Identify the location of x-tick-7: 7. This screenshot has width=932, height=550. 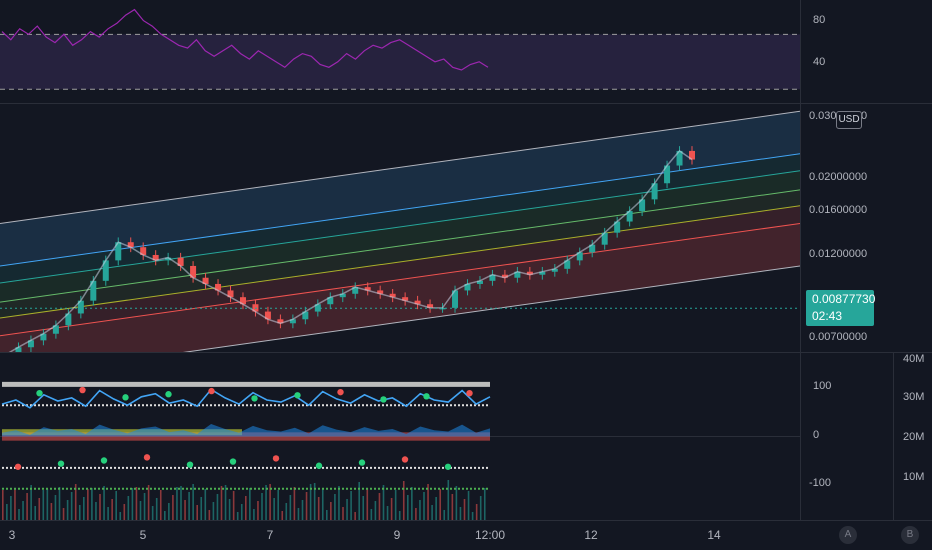
(270, 535).